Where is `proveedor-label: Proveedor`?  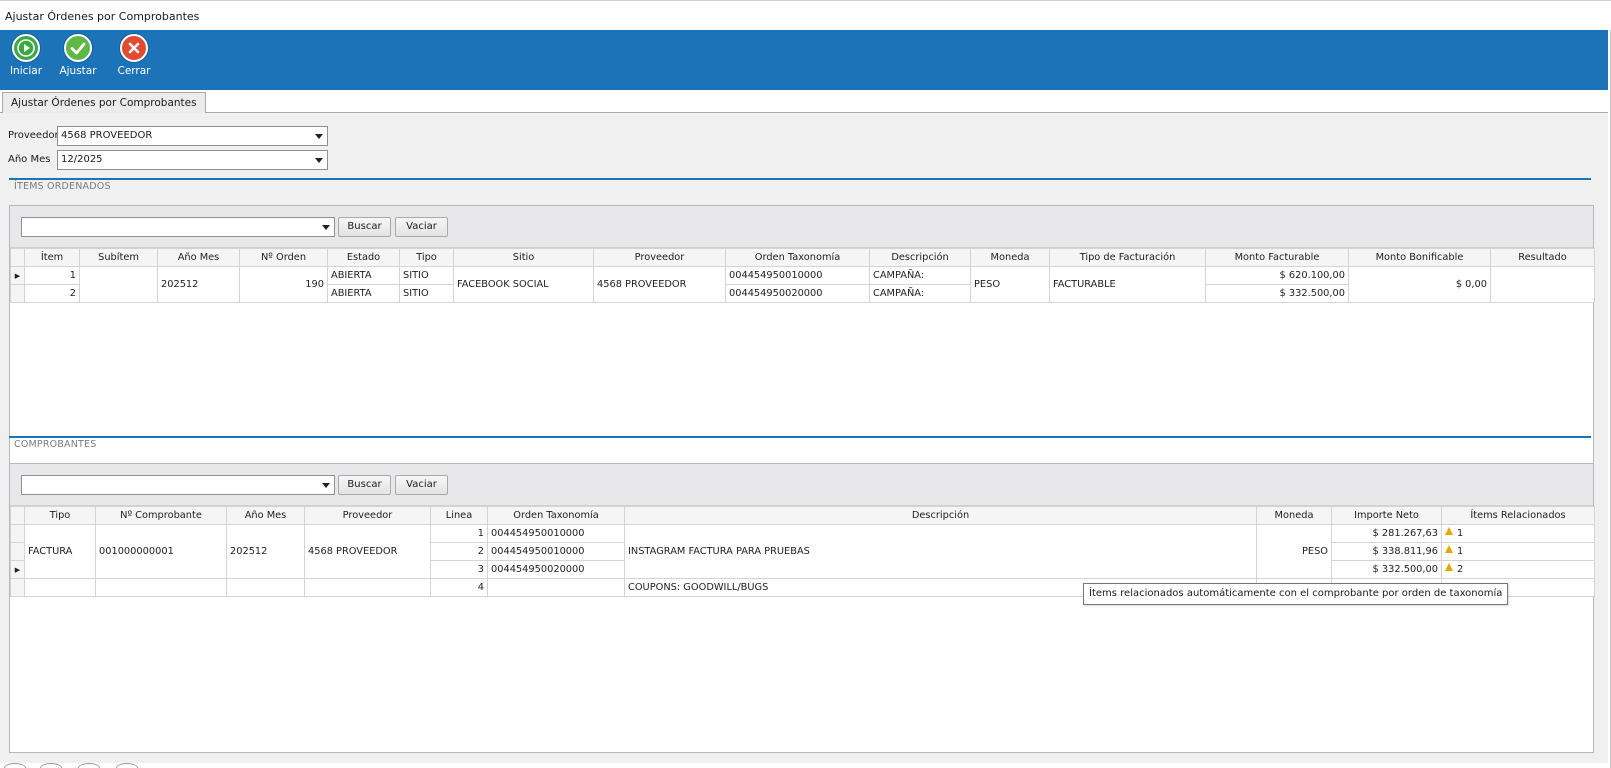 proveedor-label: Proveedor is located at coordinates (33, 135).